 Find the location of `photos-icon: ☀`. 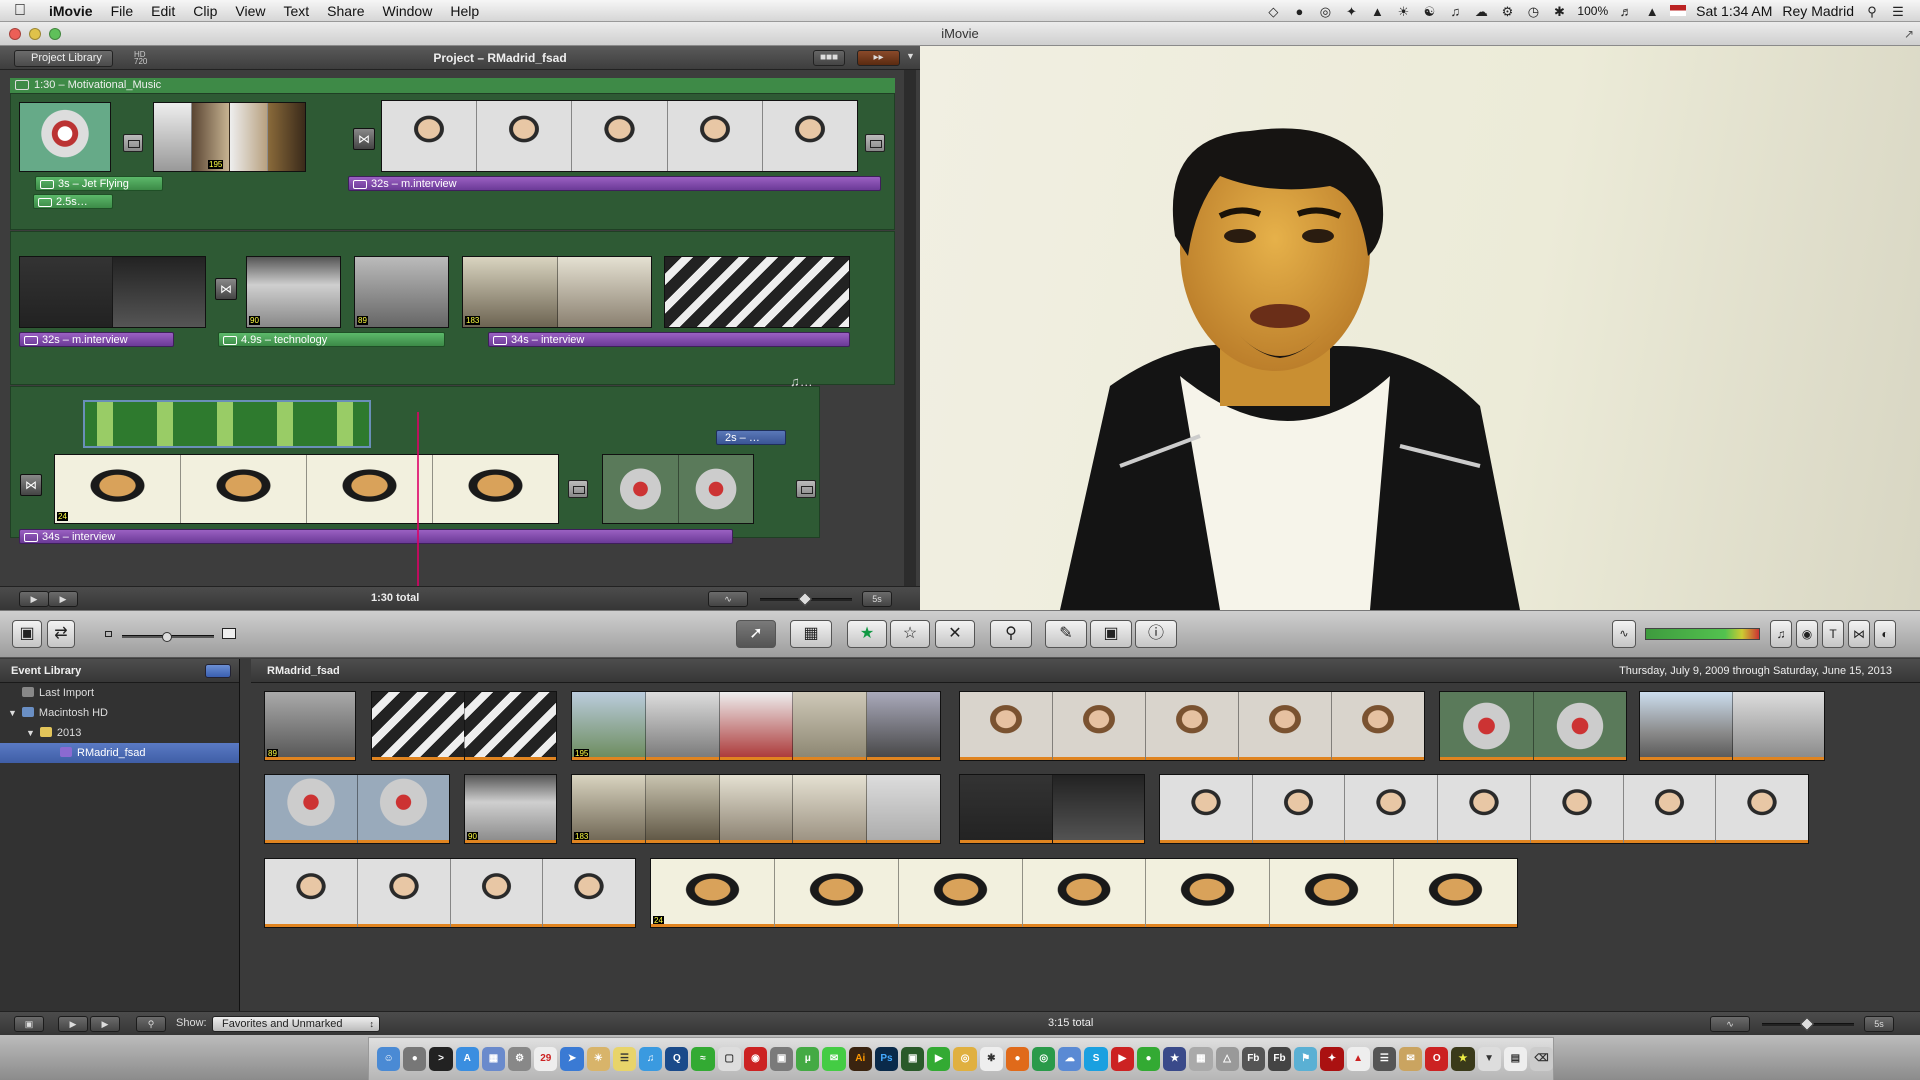

photos-icon: ☀ is located at coordinates (598, 1059).